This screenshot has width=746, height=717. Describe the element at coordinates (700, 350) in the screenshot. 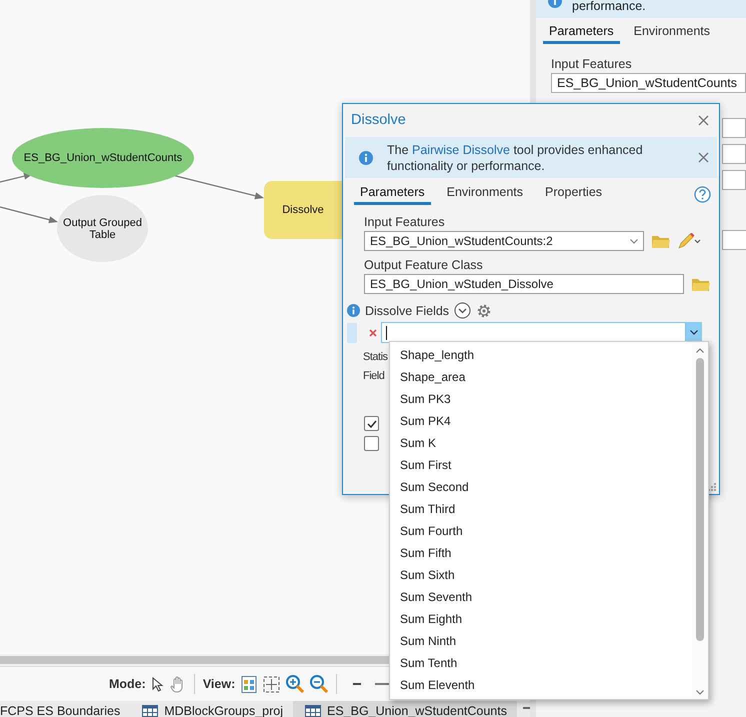

I see `scroll-up-icon` at that location.